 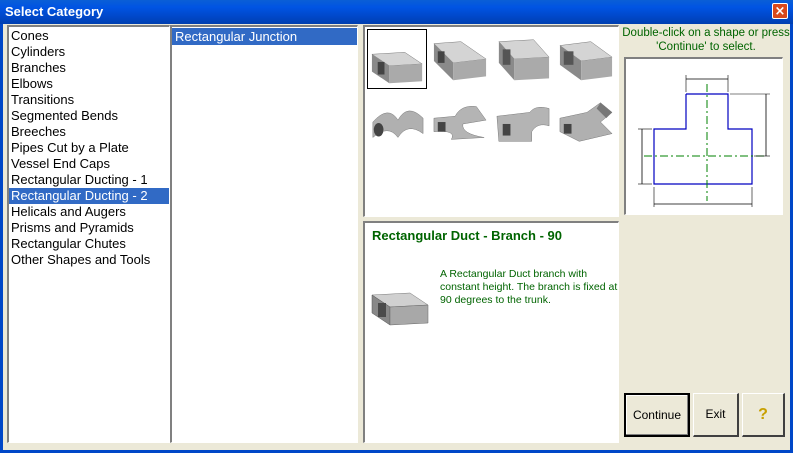 I want to click on rect-breeches-y-icon, so click(x=398, y=124).